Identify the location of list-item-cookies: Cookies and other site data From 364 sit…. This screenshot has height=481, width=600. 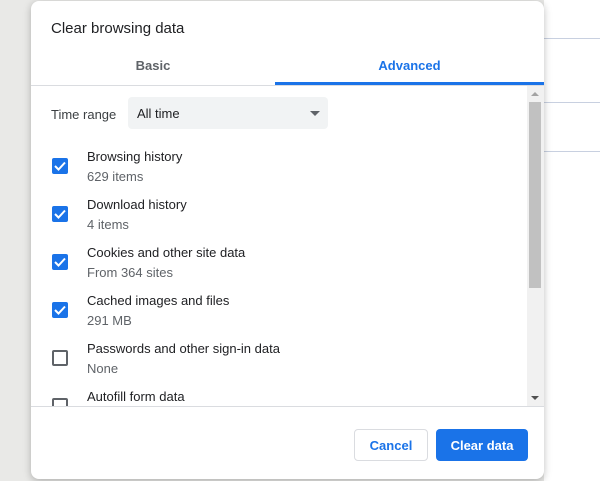
(279, 264).